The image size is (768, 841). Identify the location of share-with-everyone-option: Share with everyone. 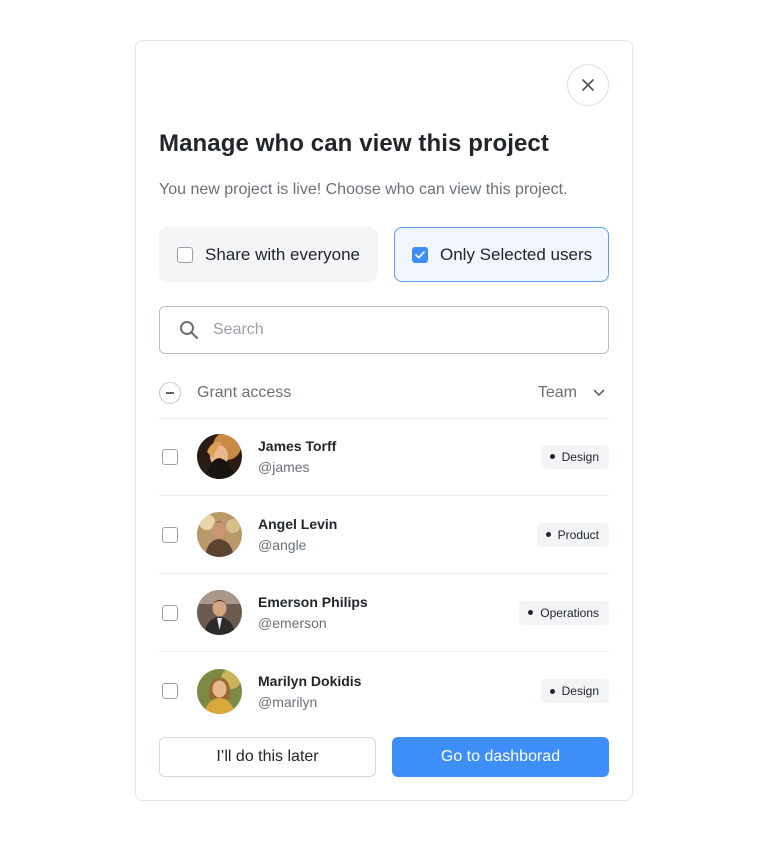
(268, 254).